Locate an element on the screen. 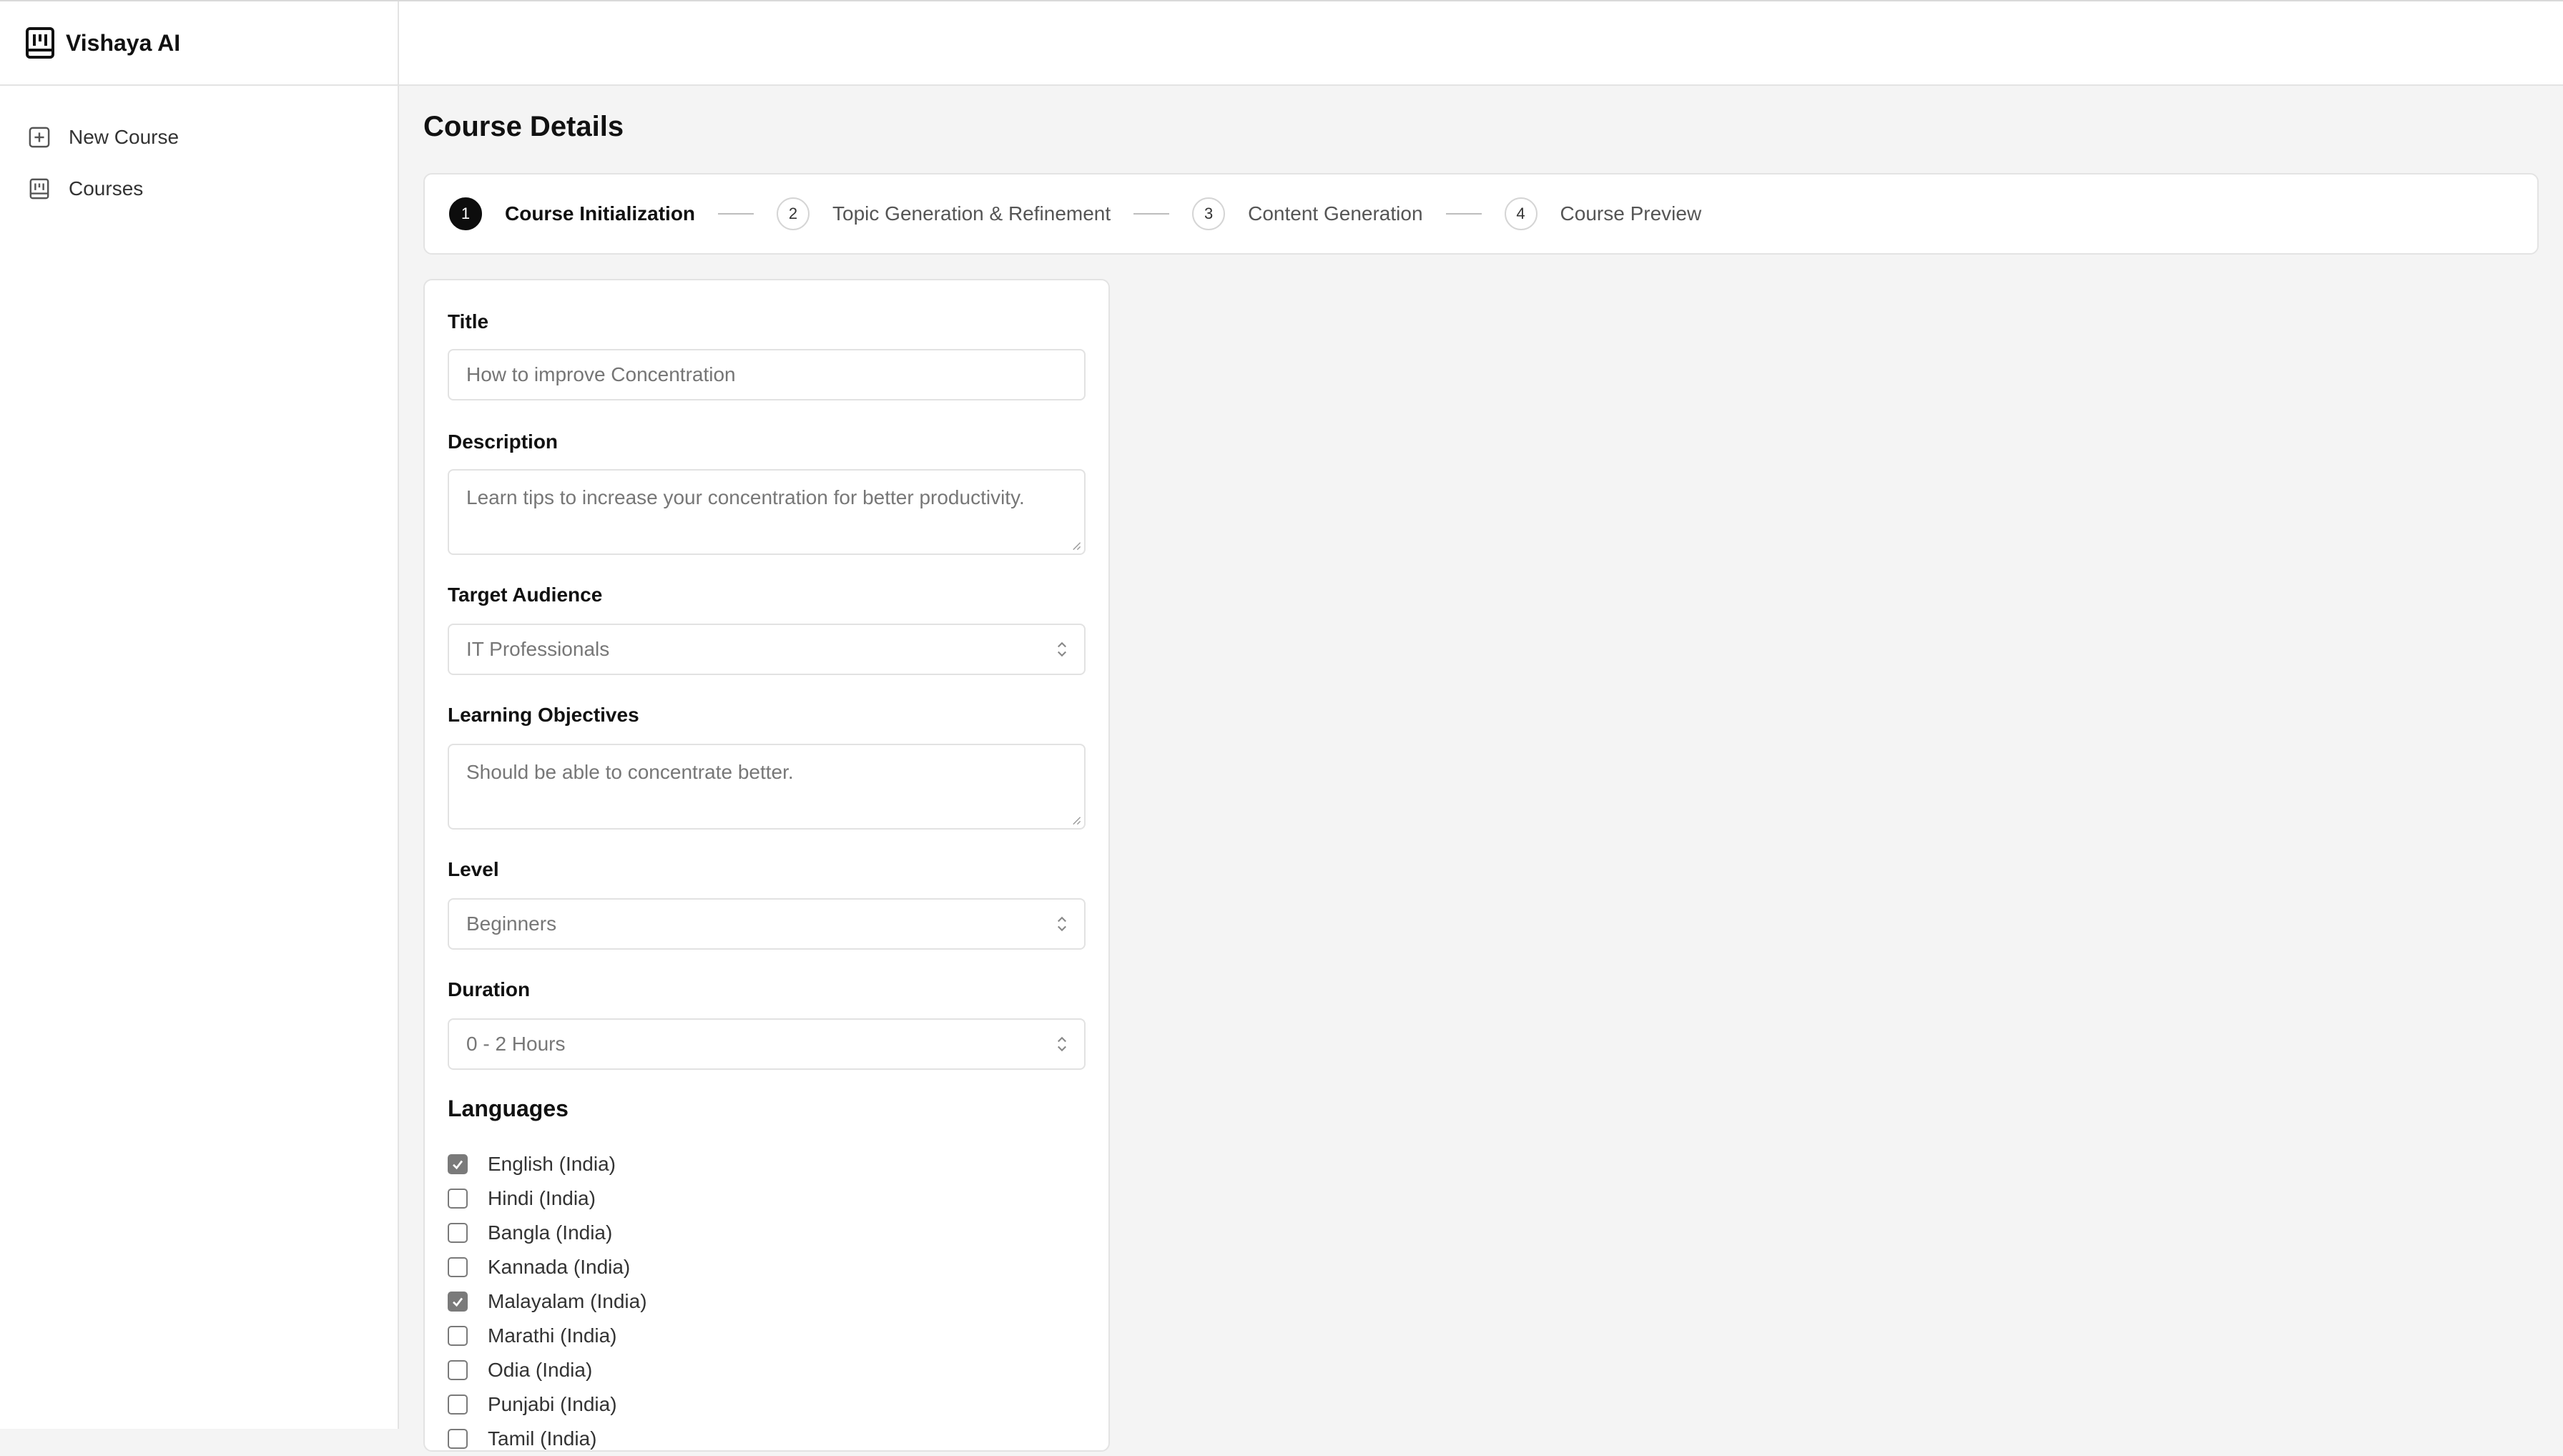 Image resolution: width=2563 pixels, height=1456 pixels. language-label: Malayalam (India) is located at coordinates (567, 1301).